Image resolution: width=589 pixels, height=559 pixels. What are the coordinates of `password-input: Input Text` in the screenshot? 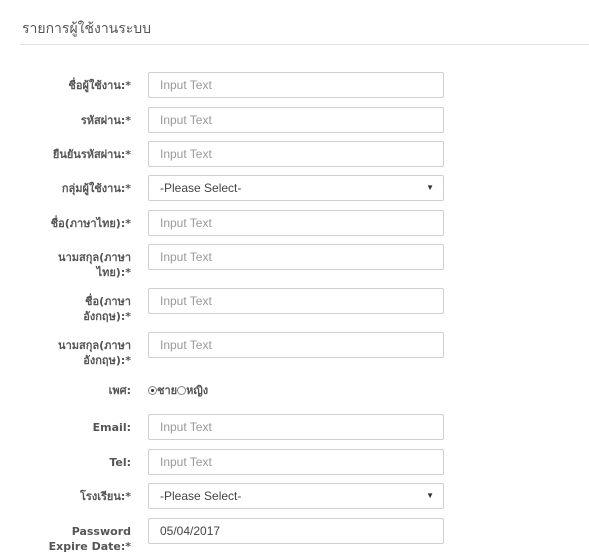 It's located at (296, 120).